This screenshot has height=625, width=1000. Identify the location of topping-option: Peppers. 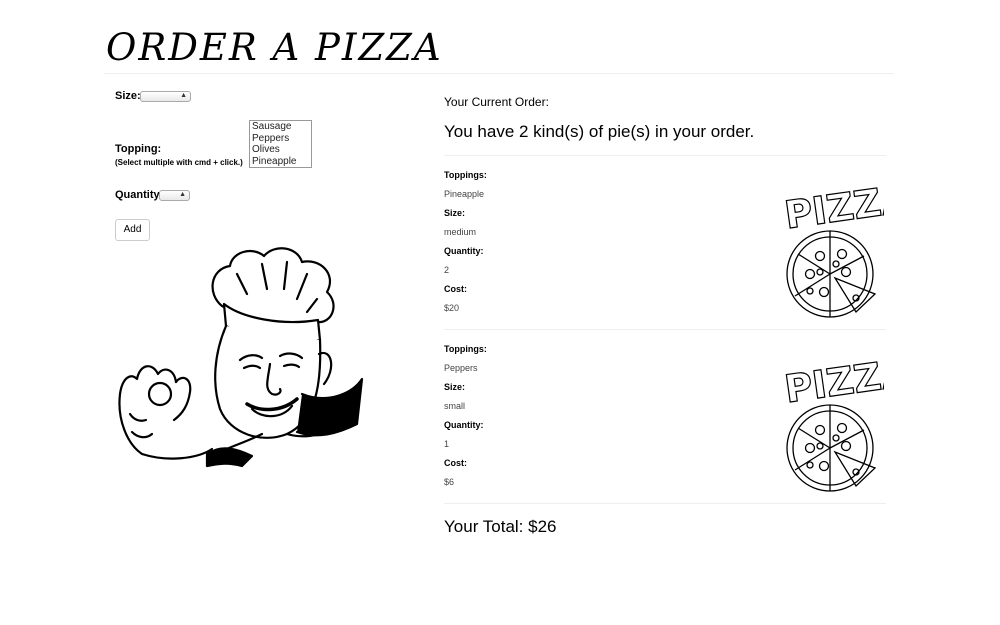
(281, 139).